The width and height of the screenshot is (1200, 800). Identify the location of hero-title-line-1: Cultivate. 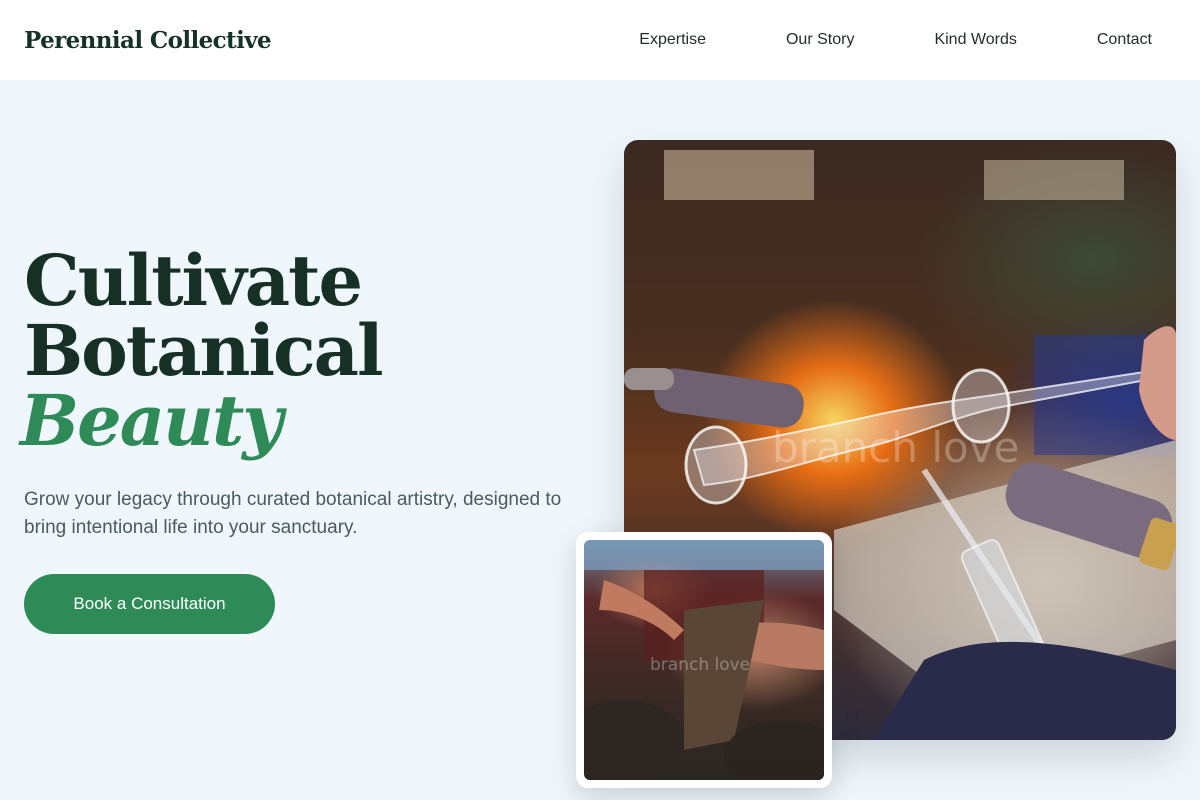
(193, 280).